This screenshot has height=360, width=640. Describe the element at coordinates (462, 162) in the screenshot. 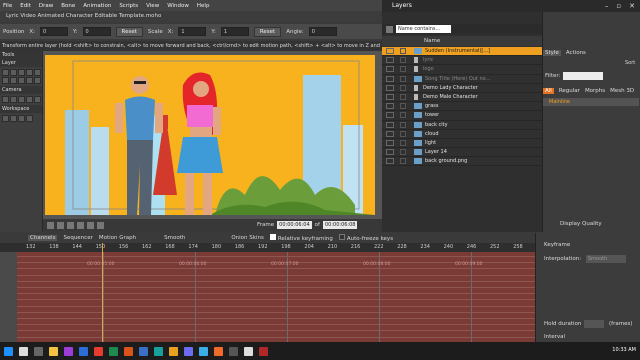

I see `layer-row: back ground.png` at that location.